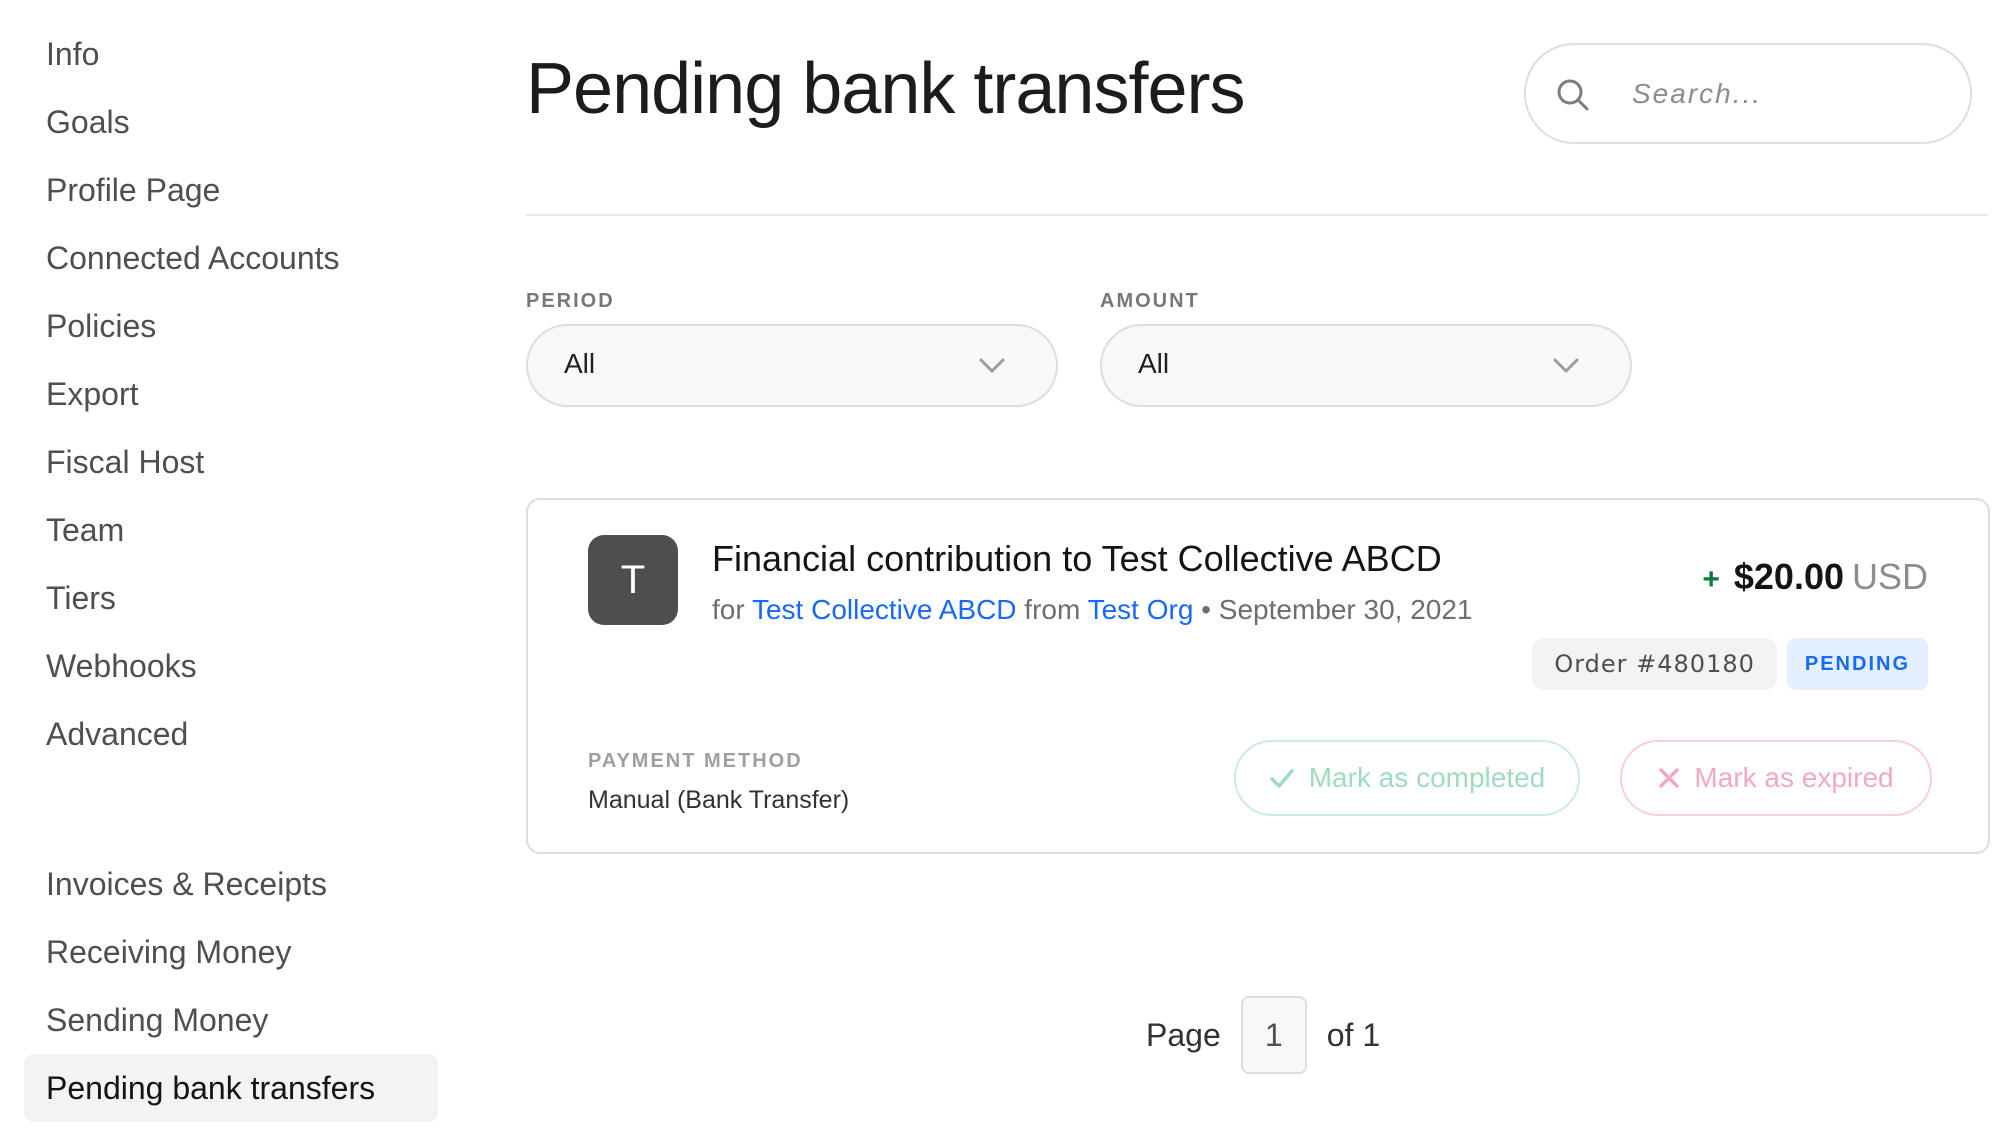 This screenshot has width=2006, height=1132. I want to click on for-text: for, so click(728, 609).